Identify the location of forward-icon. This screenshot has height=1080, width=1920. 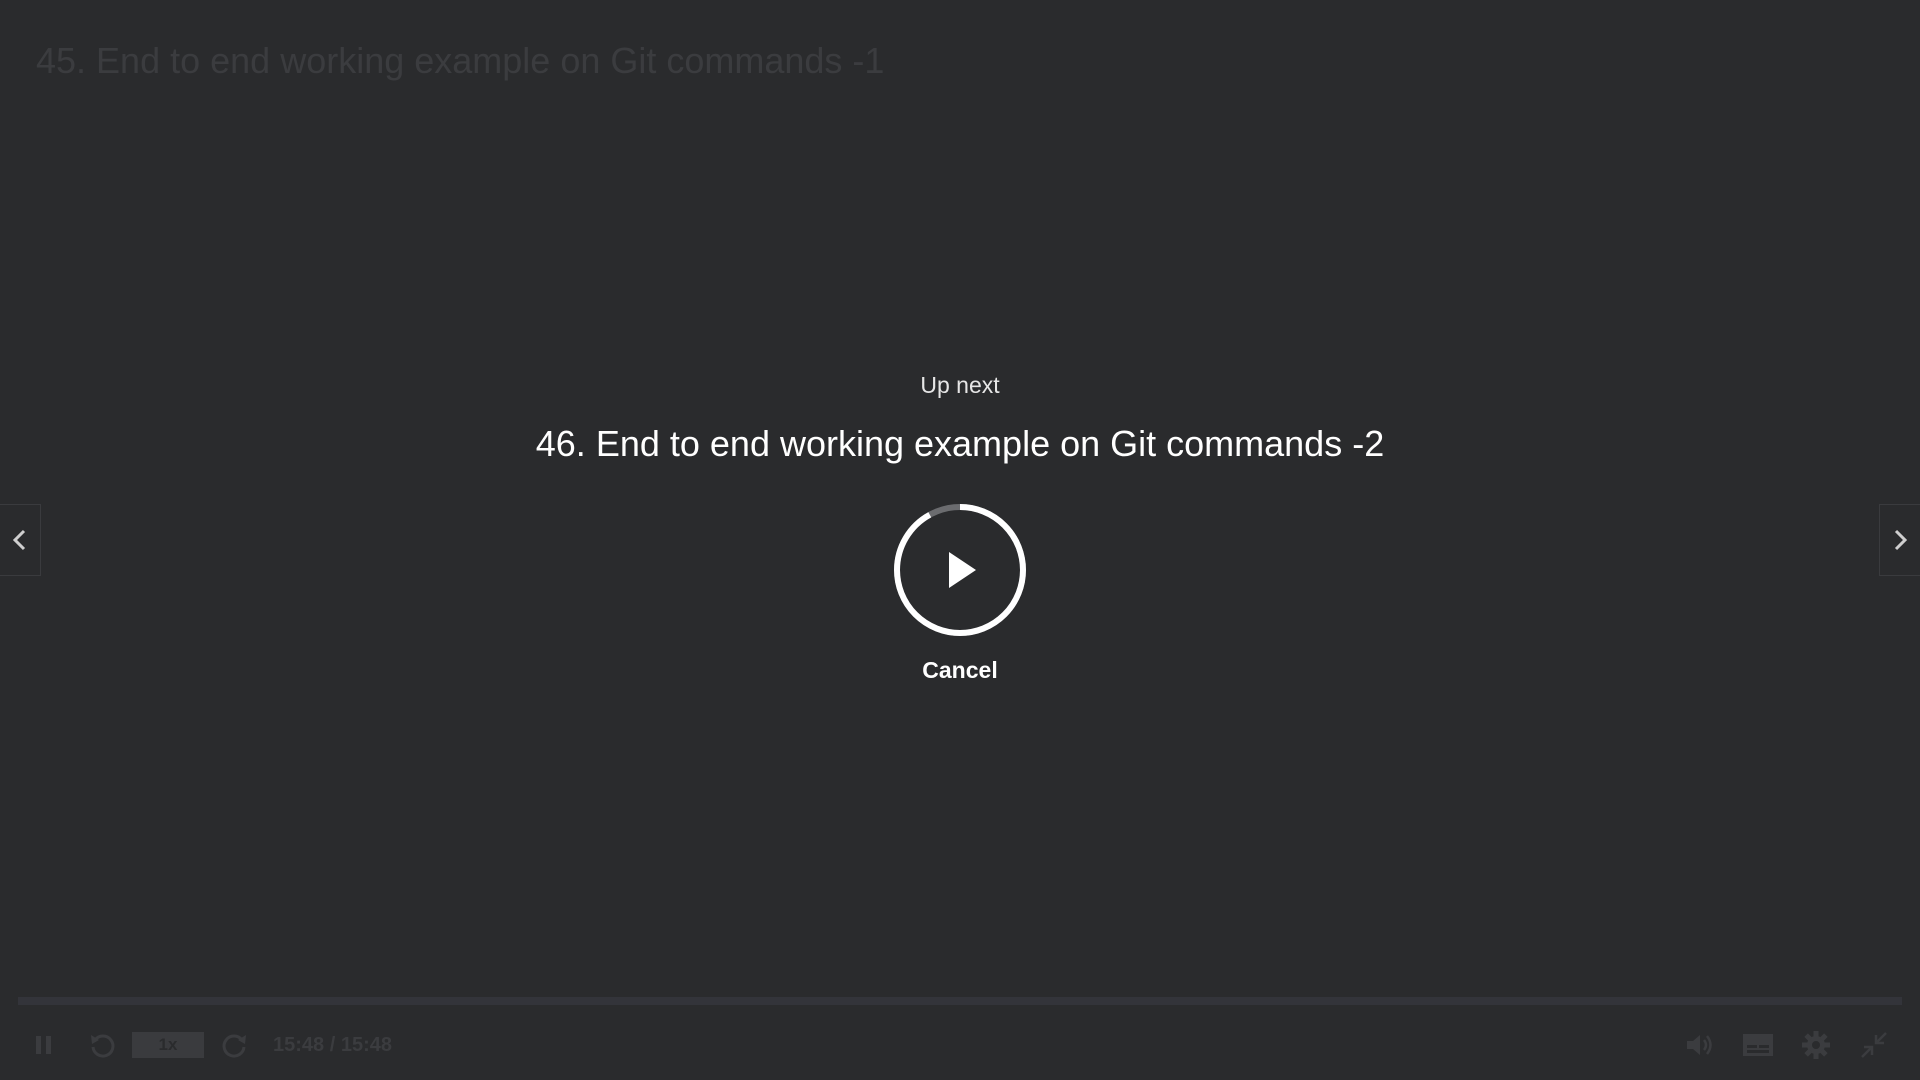
(234, 1046).